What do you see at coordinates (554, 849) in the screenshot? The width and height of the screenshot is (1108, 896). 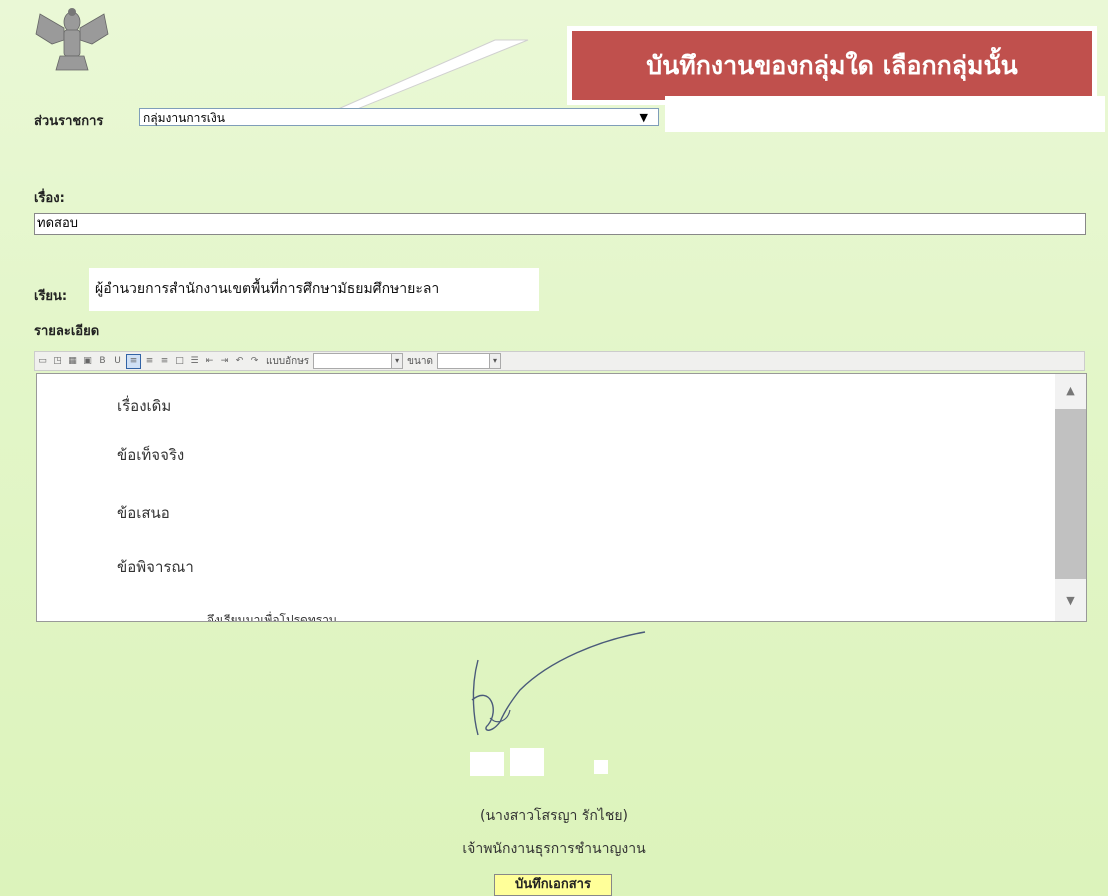 I see `signer-position: เจ้าพนักงานธุรการชำนาญงาน` at bounding box center [554, 849].